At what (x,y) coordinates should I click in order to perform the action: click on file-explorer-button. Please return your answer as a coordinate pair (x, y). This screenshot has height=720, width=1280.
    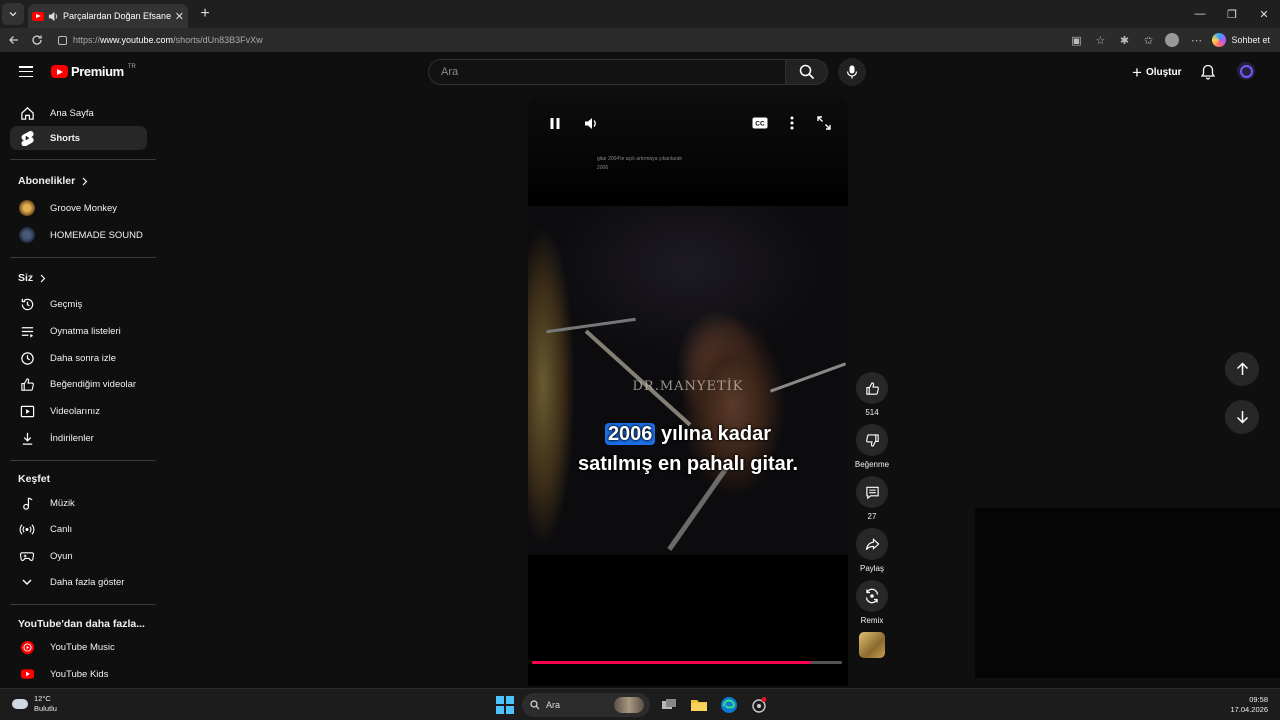
    Looking at the image, I should click on (699, 705).